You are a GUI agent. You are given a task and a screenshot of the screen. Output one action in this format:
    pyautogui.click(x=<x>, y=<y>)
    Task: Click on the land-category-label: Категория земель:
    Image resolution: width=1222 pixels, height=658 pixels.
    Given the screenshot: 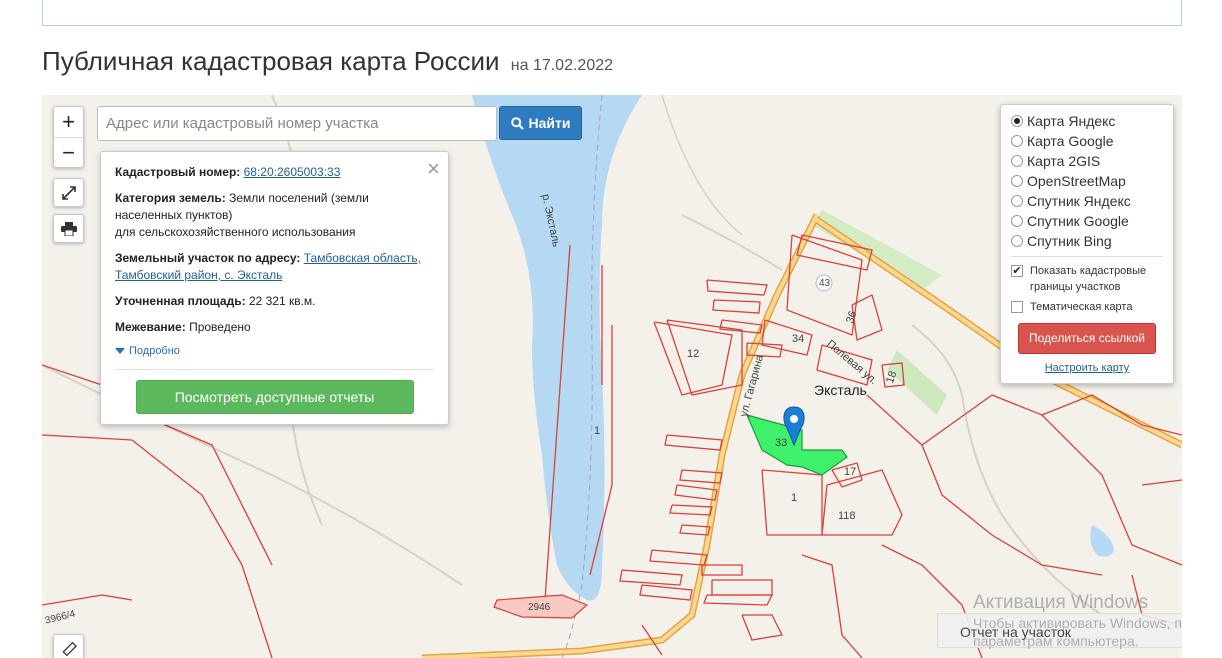 What is the action you would take?
    pyautogui.click(x=170, y=198)
    